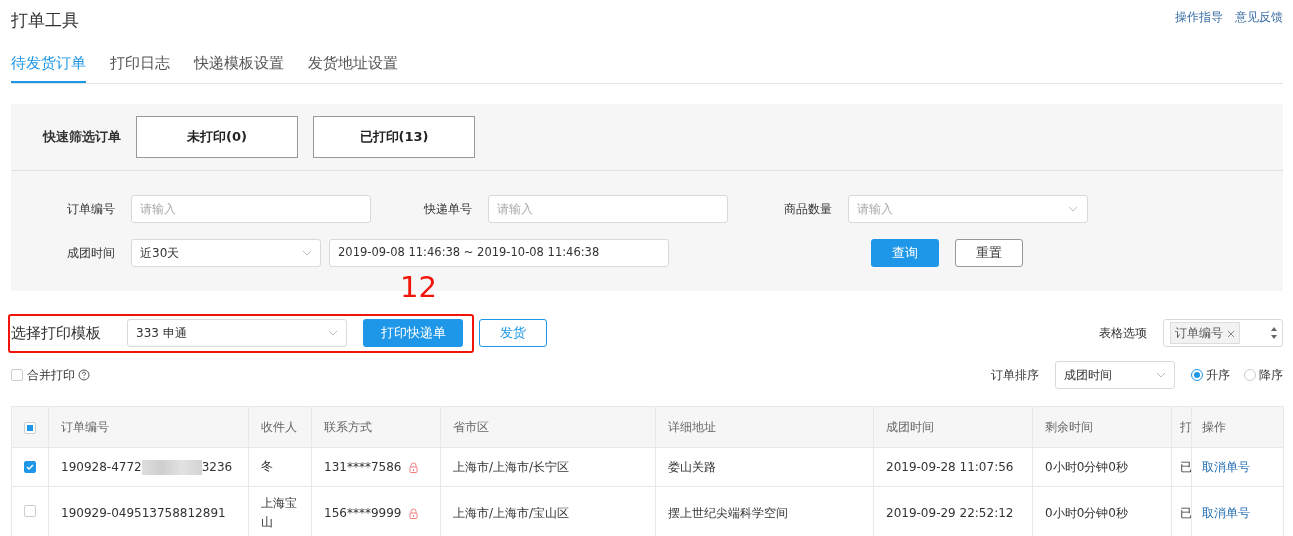 The height and width of the screenshot is (536, 1293). I want to click on table-cell: 娄山关路, so click(692, 467).